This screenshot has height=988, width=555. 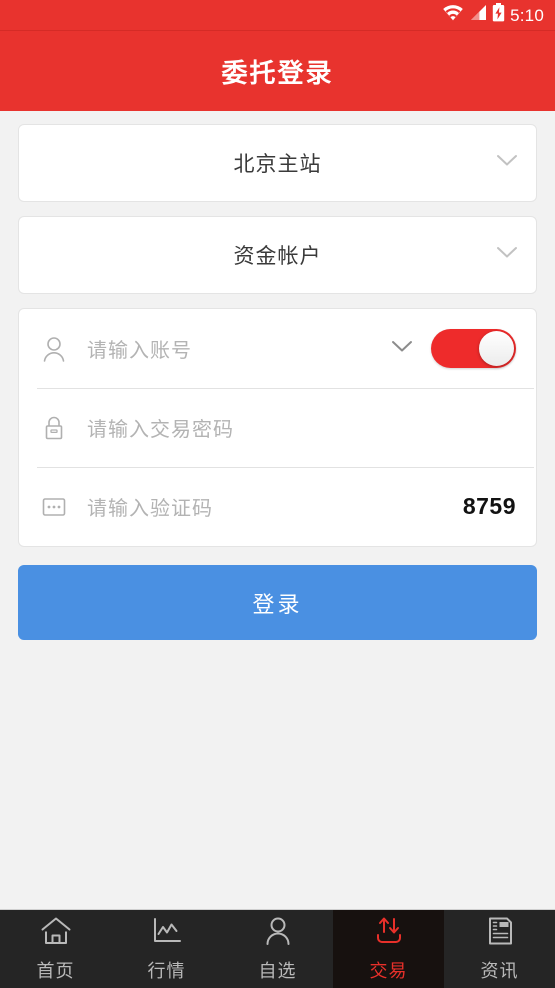 I want to click on status-bar-icons, so click(x=473, y=15).